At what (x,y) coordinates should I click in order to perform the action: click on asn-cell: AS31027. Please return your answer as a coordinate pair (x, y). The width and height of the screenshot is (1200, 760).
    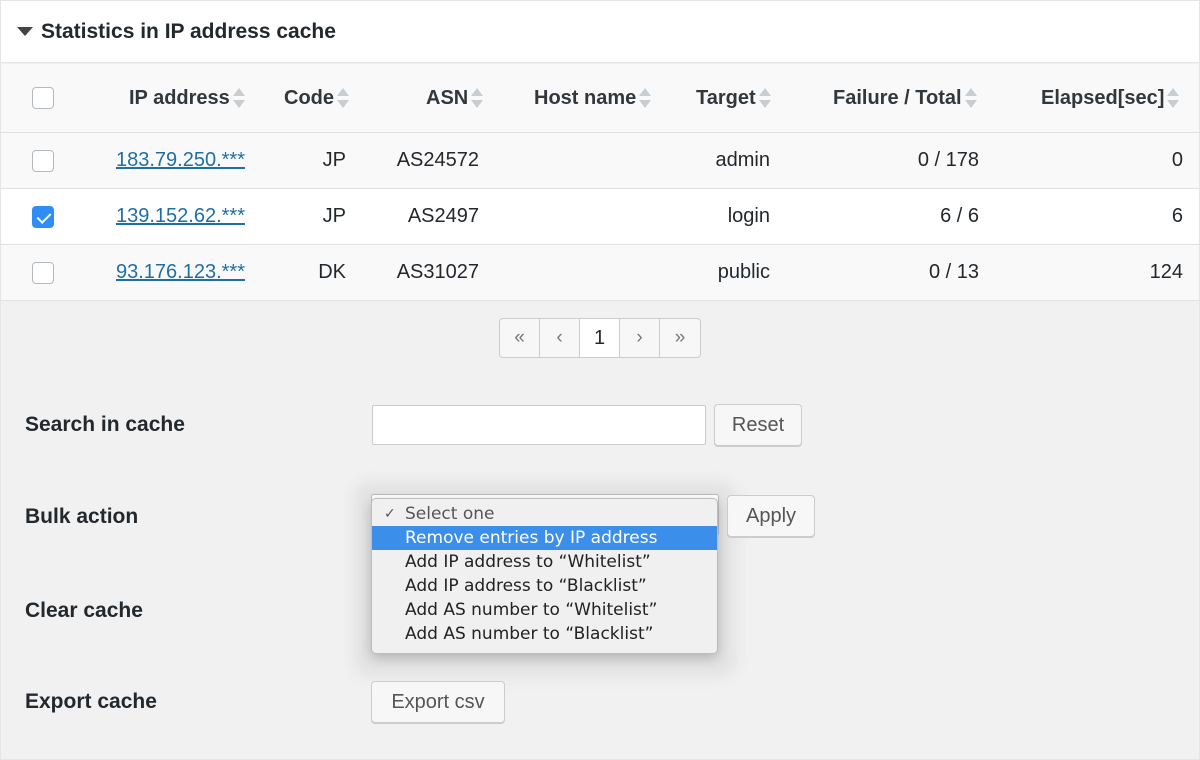
    Looking at the image, I should click on (437, 272).